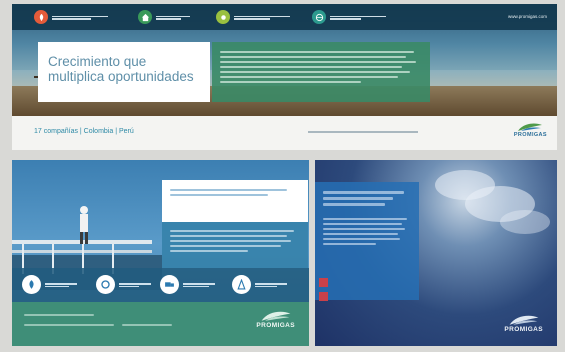 The image size is (565, 352). I want to click on nav-item-solutions, so click(253, 17).